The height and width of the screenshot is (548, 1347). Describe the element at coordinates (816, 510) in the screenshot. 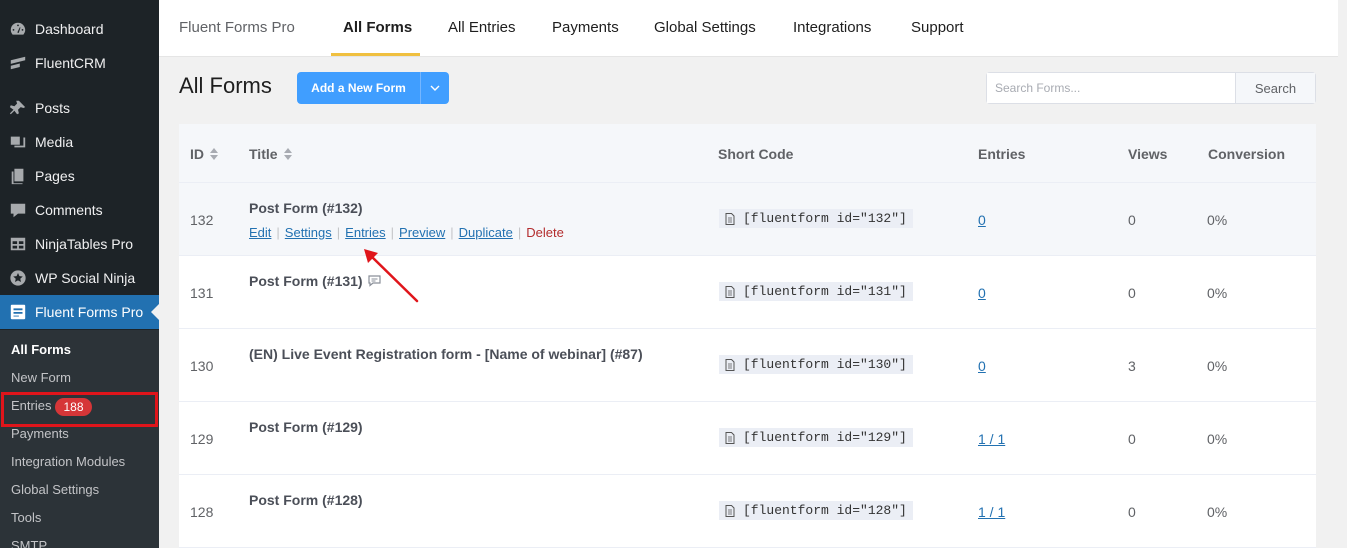

I see `shortcode: [fluentform id="128"]` at that location.